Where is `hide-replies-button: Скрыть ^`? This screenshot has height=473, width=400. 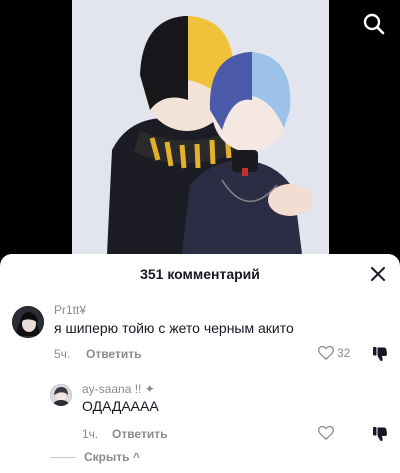
hide-replies-button: Скрыть ^ is located at coordinates (112, 457).